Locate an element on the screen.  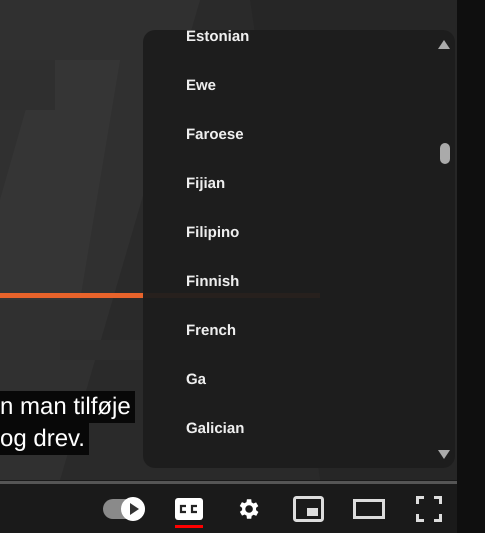
theater-mode-icon is located at coordinates (369, 508).